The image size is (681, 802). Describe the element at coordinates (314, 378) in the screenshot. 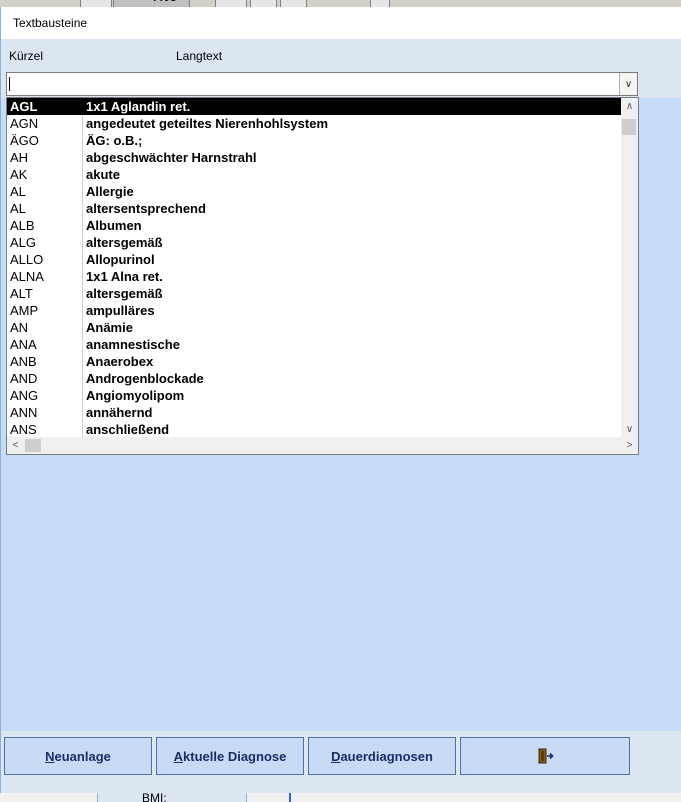

I see `list-item: AND Androgenblockade` at that location.